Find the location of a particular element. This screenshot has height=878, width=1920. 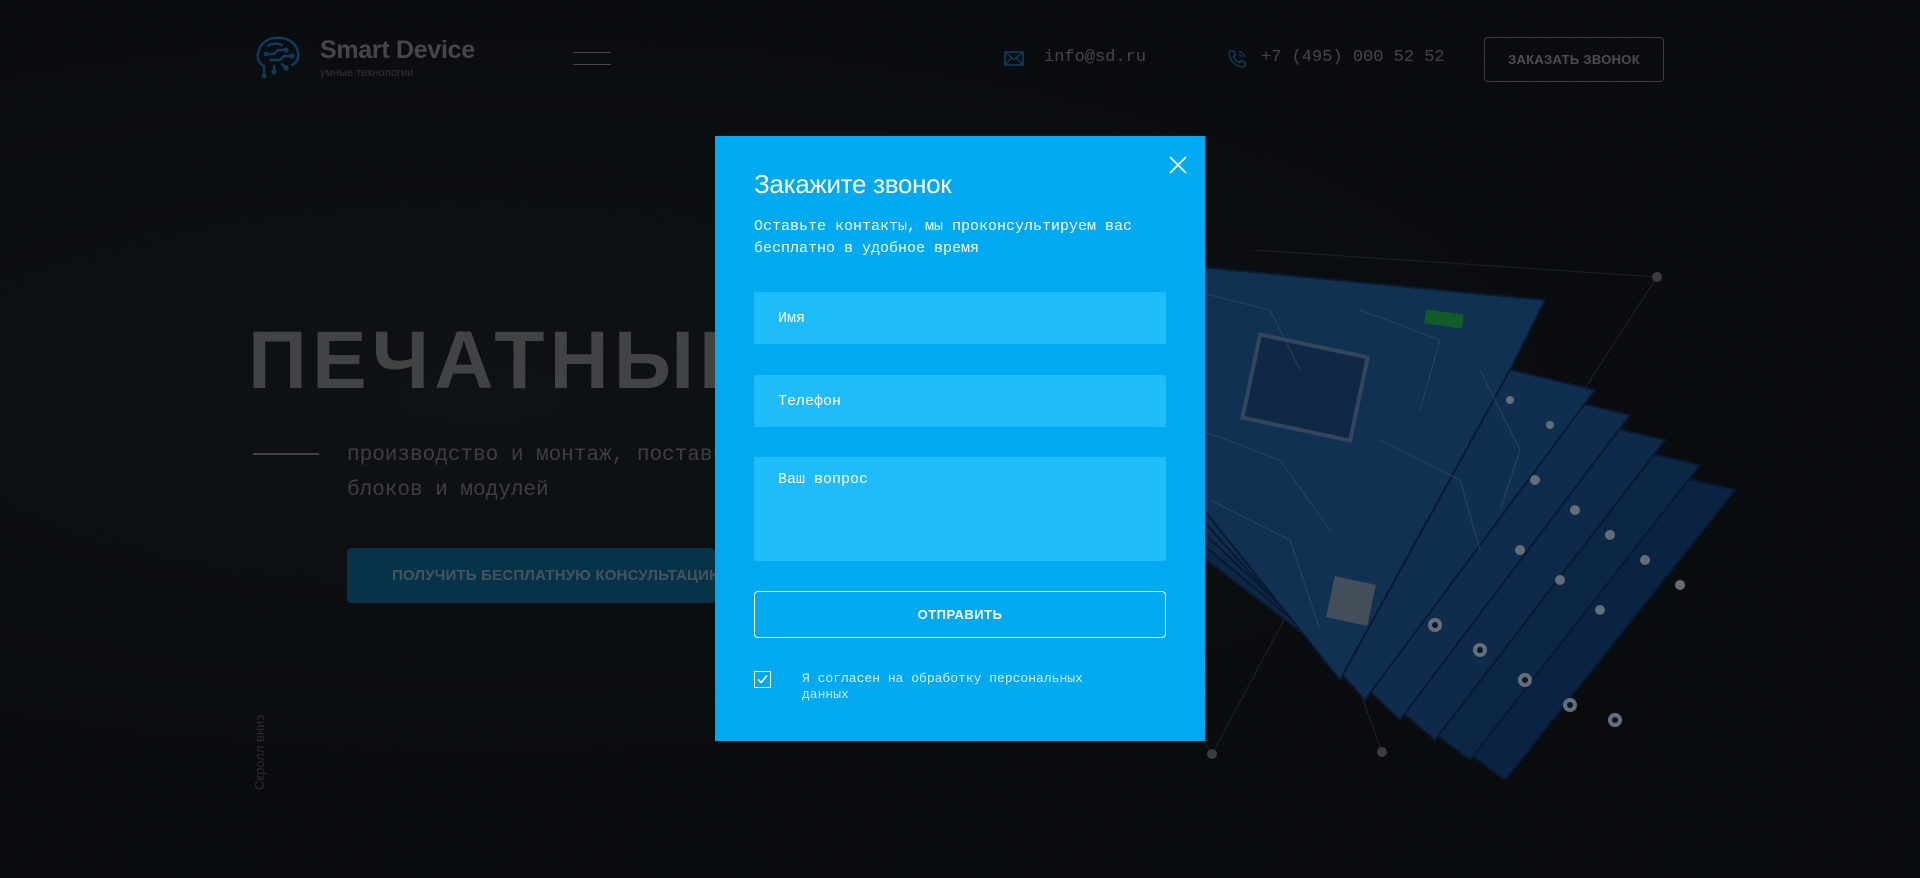

checkbox-check-icon is located at coordinates (762, 679).